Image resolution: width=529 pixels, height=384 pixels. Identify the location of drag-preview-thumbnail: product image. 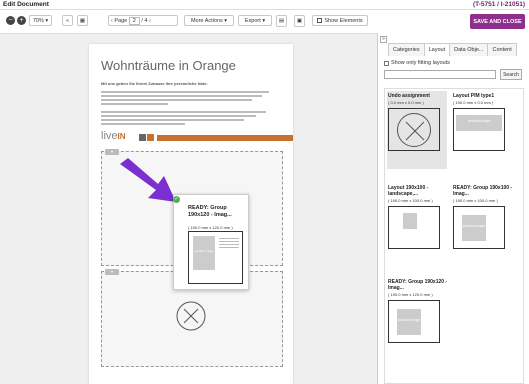
(215, 257).